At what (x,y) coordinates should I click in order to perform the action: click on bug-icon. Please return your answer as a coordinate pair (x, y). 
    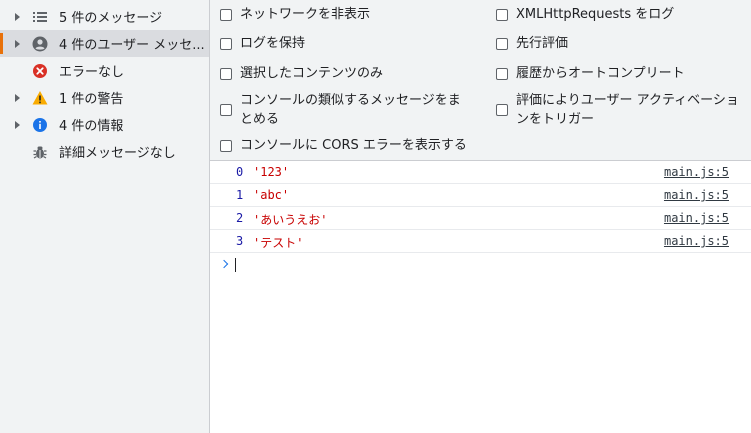
    Looking at the image, I should click on (40, 152).